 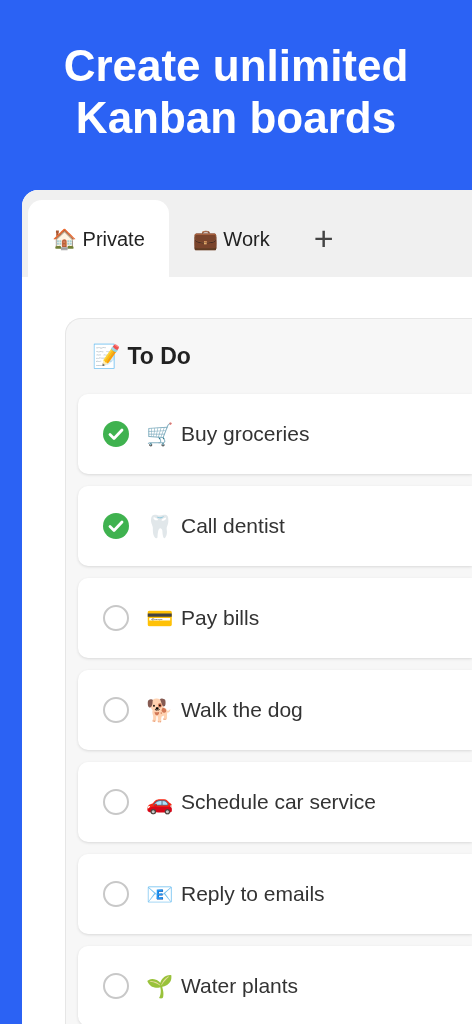 What do you see at coordinates (278, 802) in the screenshot?
I see `task-label: Schedule car service` at bounding box center [278, 802].